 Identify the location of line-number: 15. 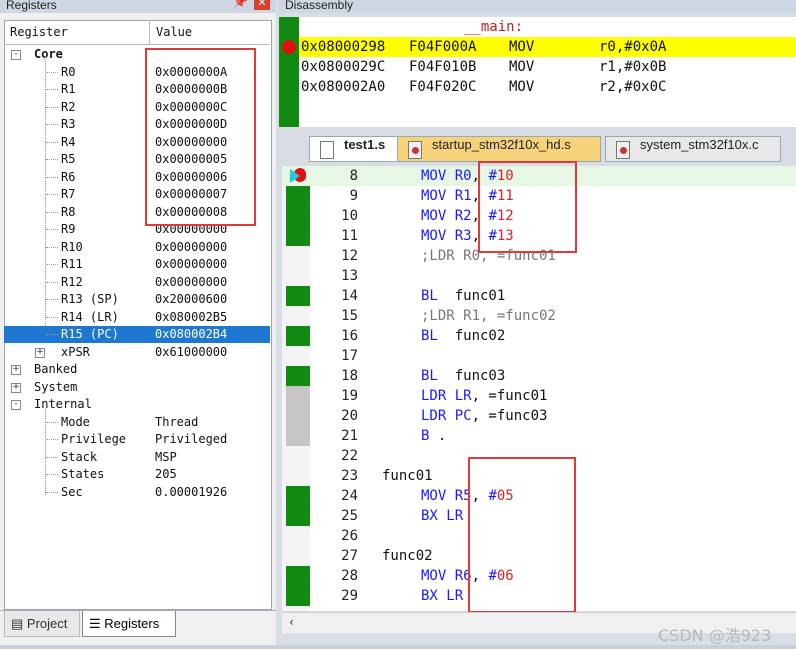
(349, 316).